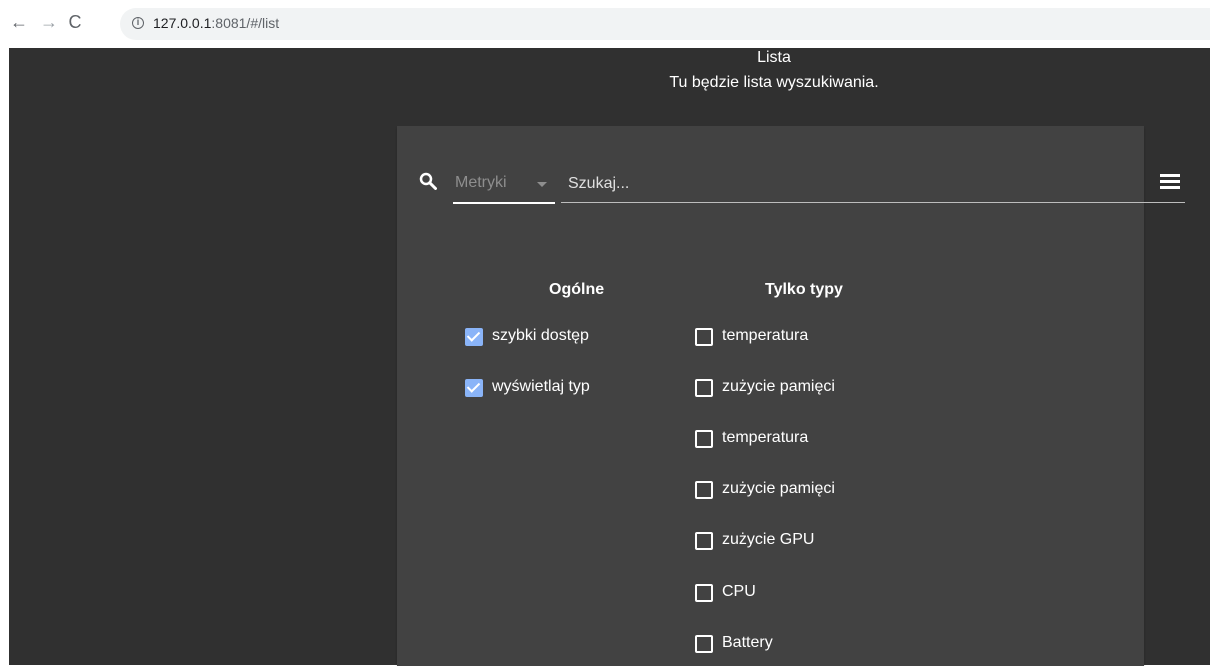 The height and width of the screenshot is (666, 1210). Describe the element at coordinates (541, 386) in the screenshot. I see `checkbox-label: wyświetlaj typ` at that location.